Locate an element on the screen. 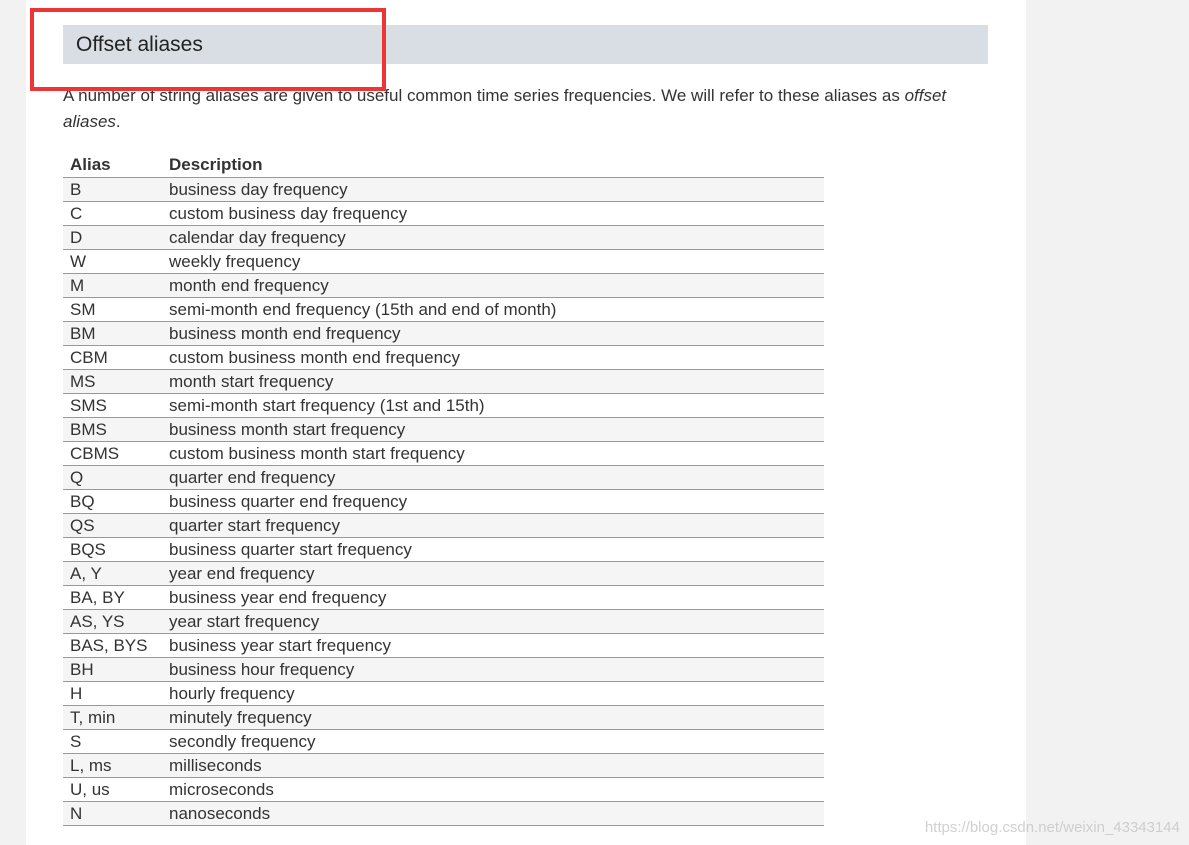 This screenshot has width=1189, height=845. description-cell: microseconds is located at coordinates (493, 789).